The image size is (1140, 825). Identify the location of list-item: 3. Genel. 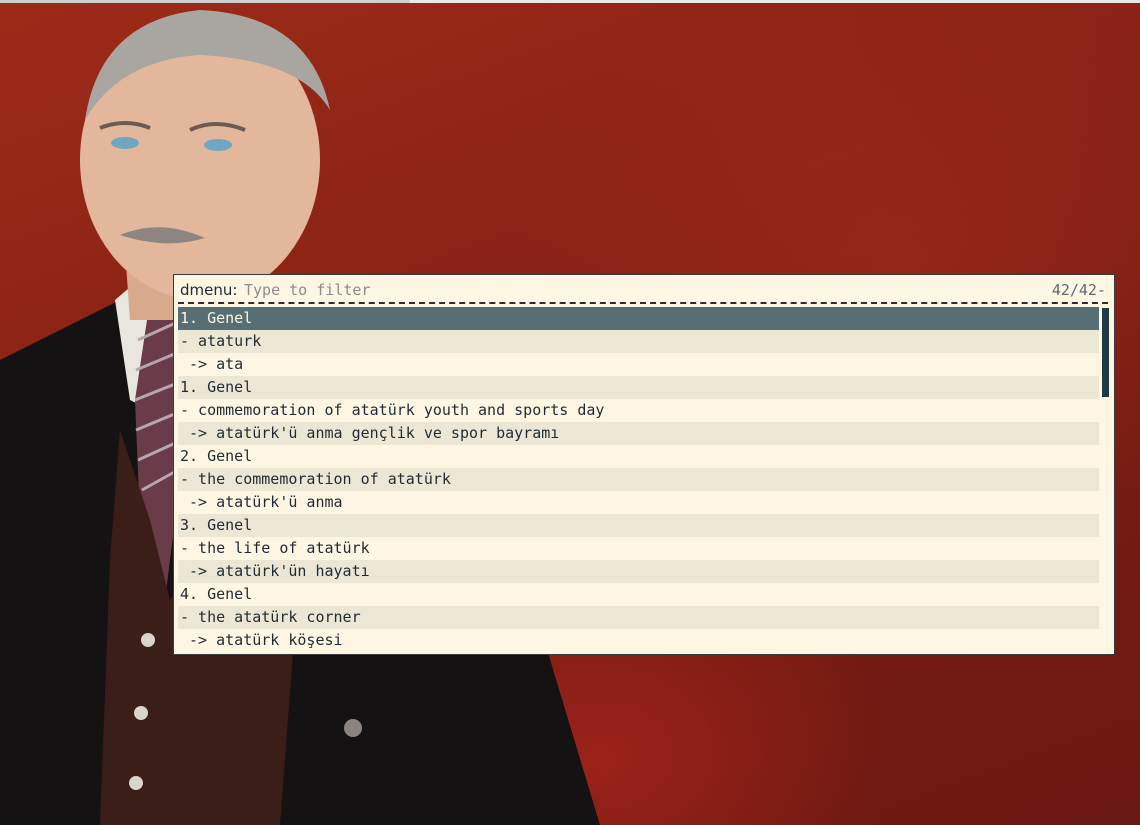
(638, 525).